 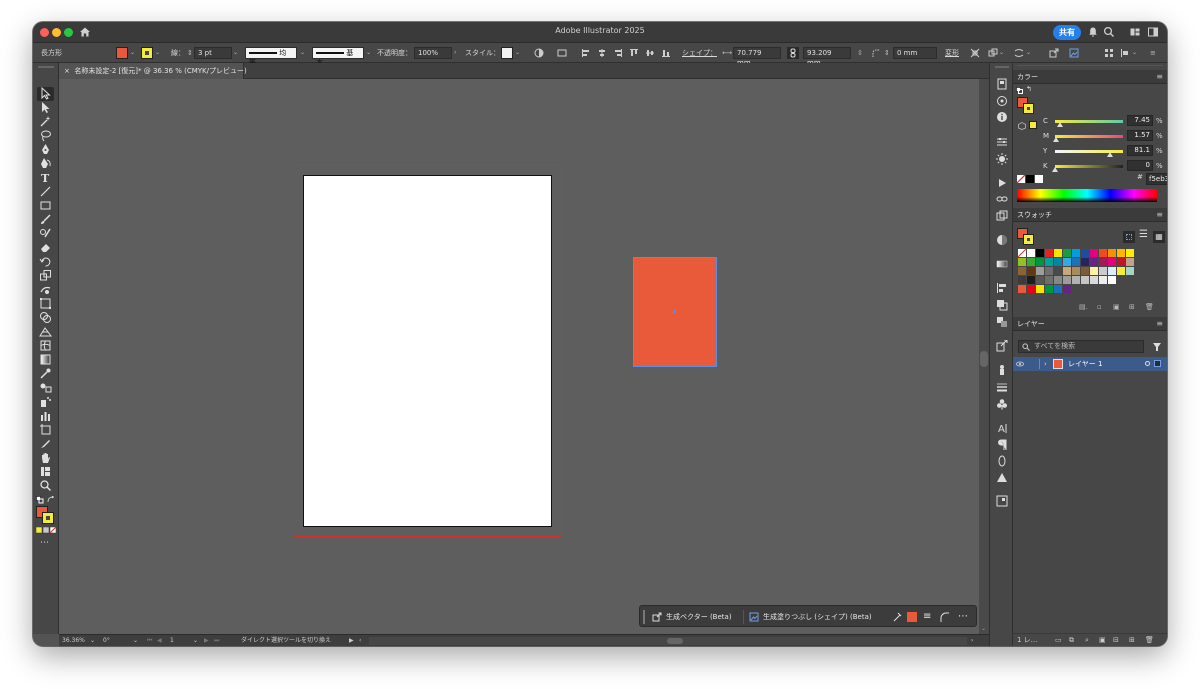 I want to click on document-tab: × 名称未設定-2 [復元]* @ 36.36 % (CMYK/プレビュー), so click(x=153, y=71).